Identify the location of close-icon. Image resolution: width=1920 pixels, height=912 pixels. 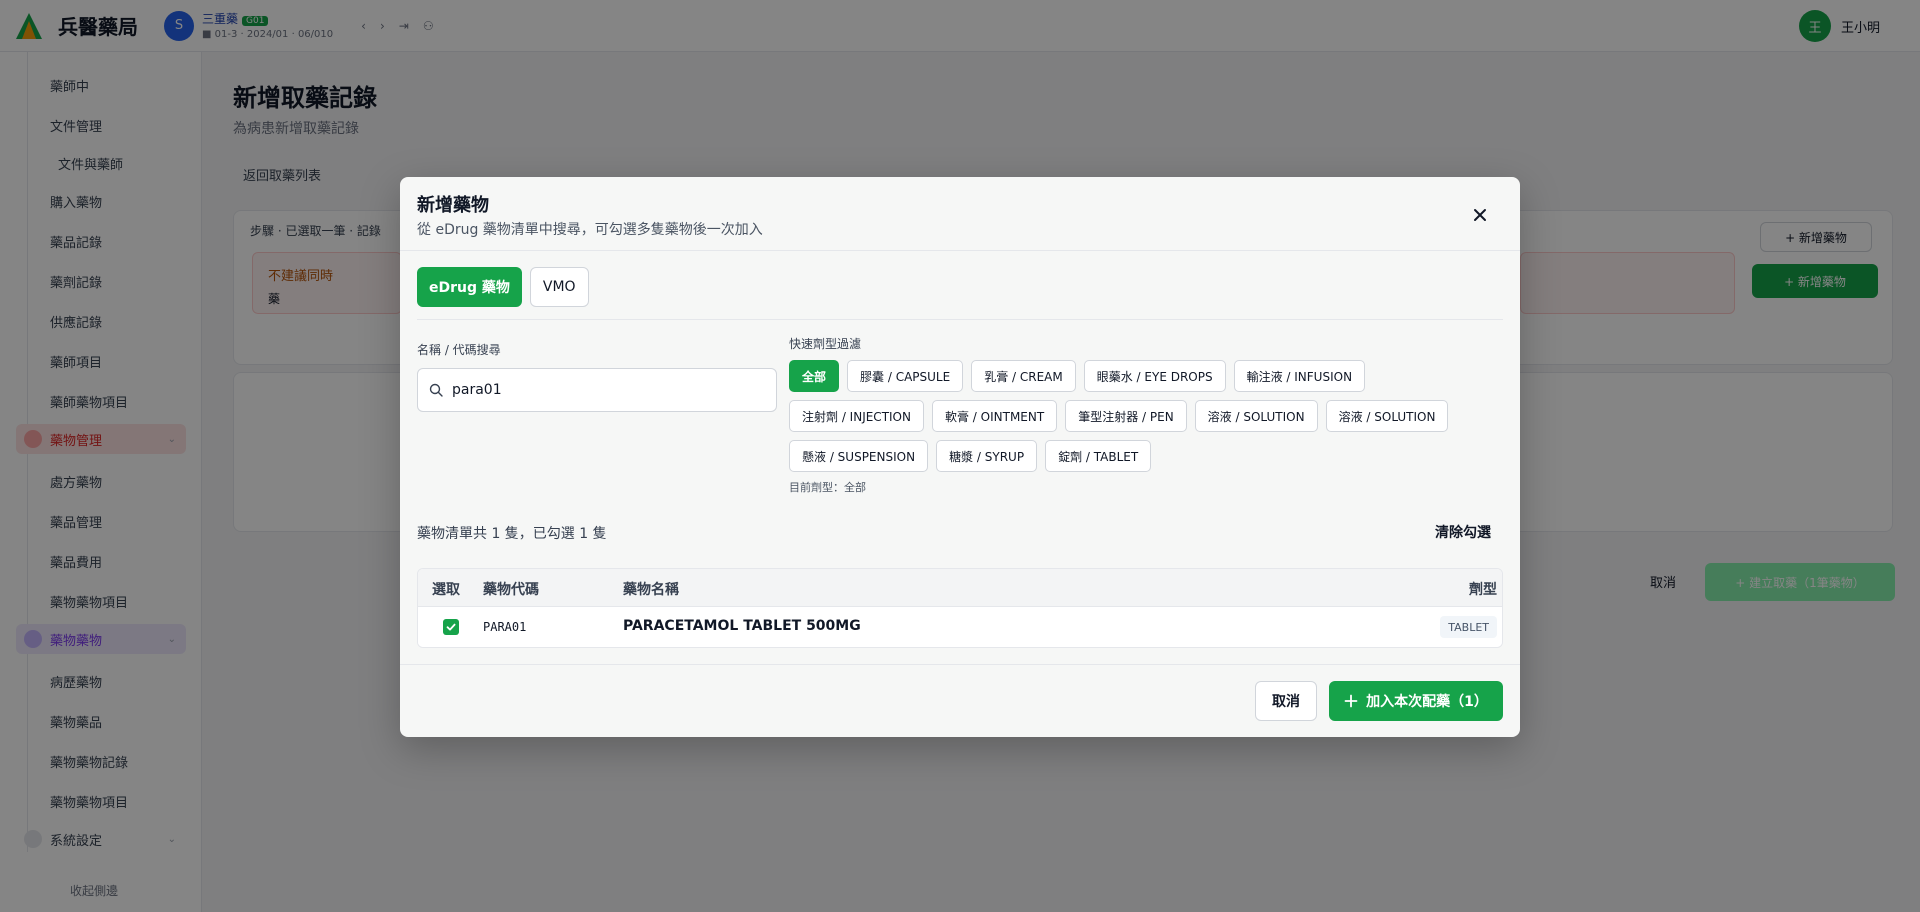
(1480, 215).